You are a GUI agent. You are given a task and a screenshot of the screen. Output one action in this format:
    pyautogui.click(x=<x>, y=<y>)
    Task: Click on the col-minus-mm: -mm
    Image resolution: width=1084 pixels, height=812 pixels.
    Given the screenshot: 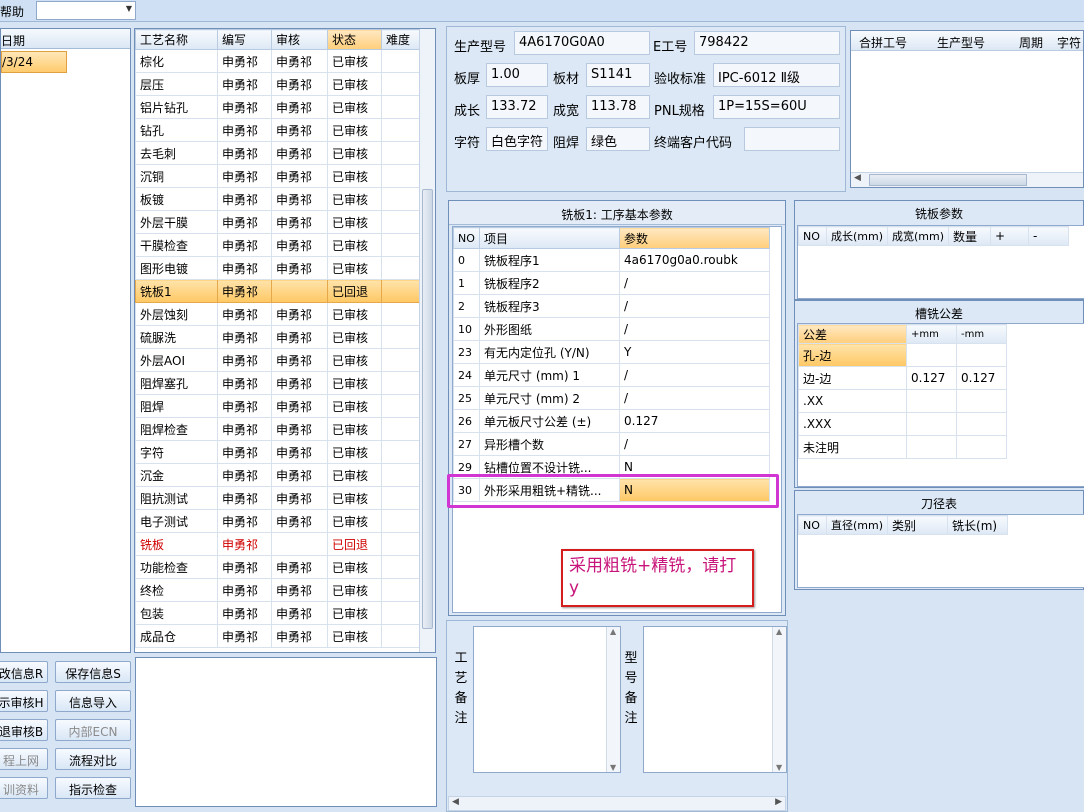 What is the action you would take?
    pyautogui.click(x=981, y=334)
    